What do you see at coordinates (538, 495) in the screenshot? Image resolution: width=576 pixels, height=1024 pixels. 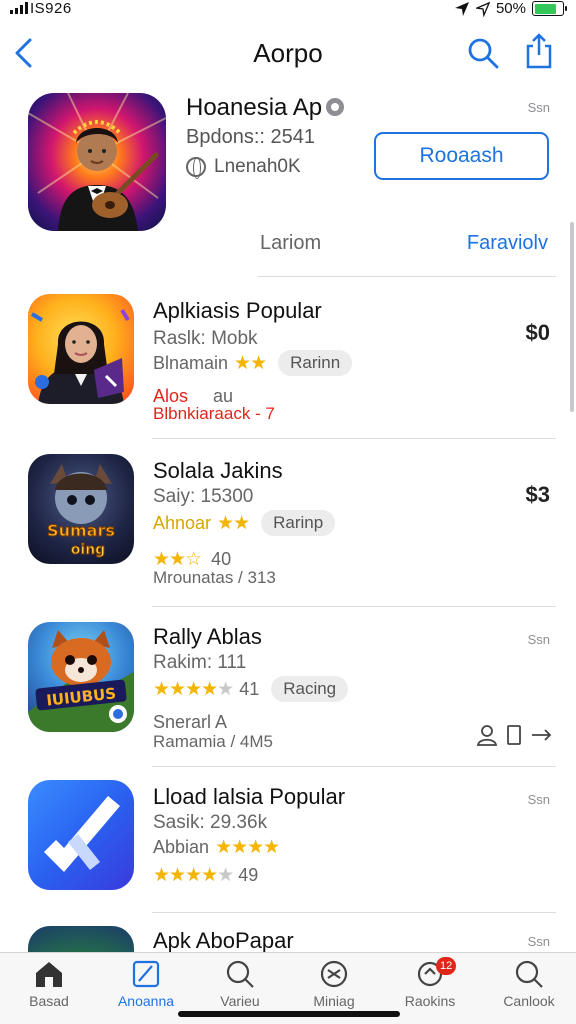 I see `app-price: $3` at bounding box center [538, 495].